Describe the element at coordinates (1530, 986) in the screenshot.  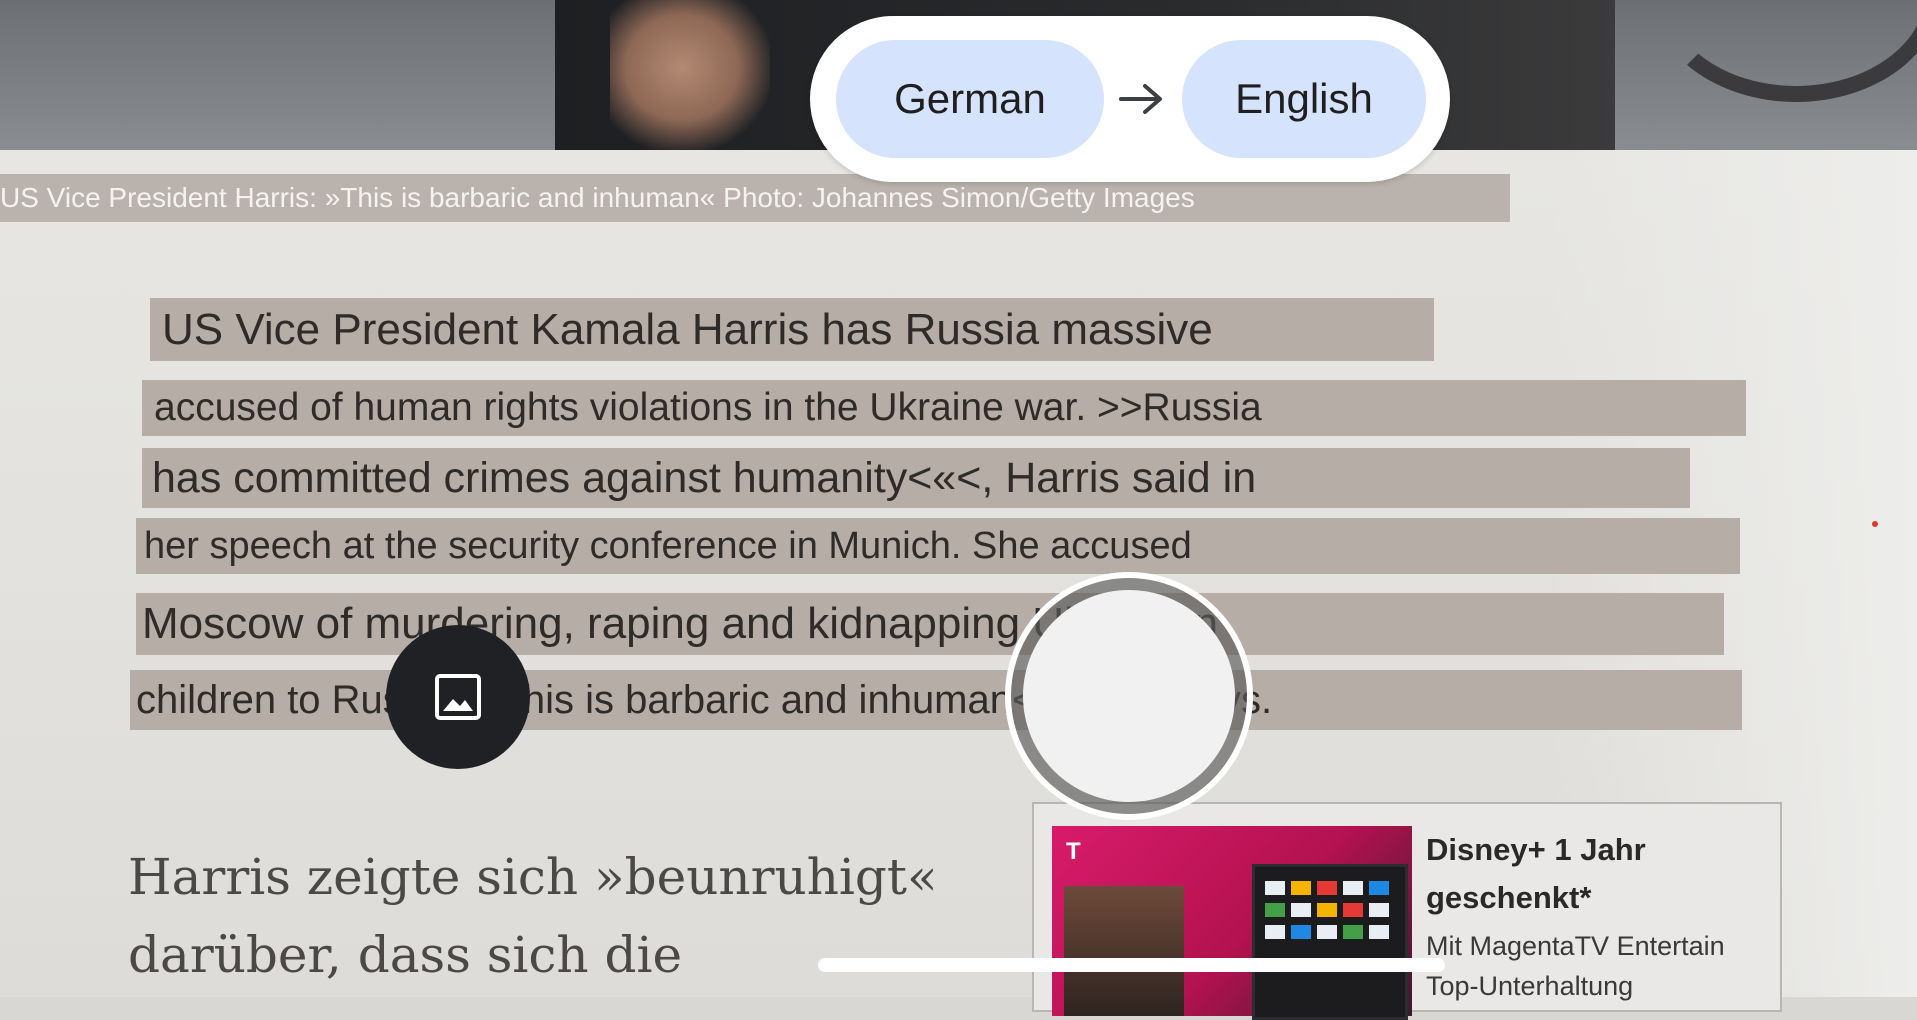
I see `advertisement-subtitle-line: Top-Unterhaltung` at that location.